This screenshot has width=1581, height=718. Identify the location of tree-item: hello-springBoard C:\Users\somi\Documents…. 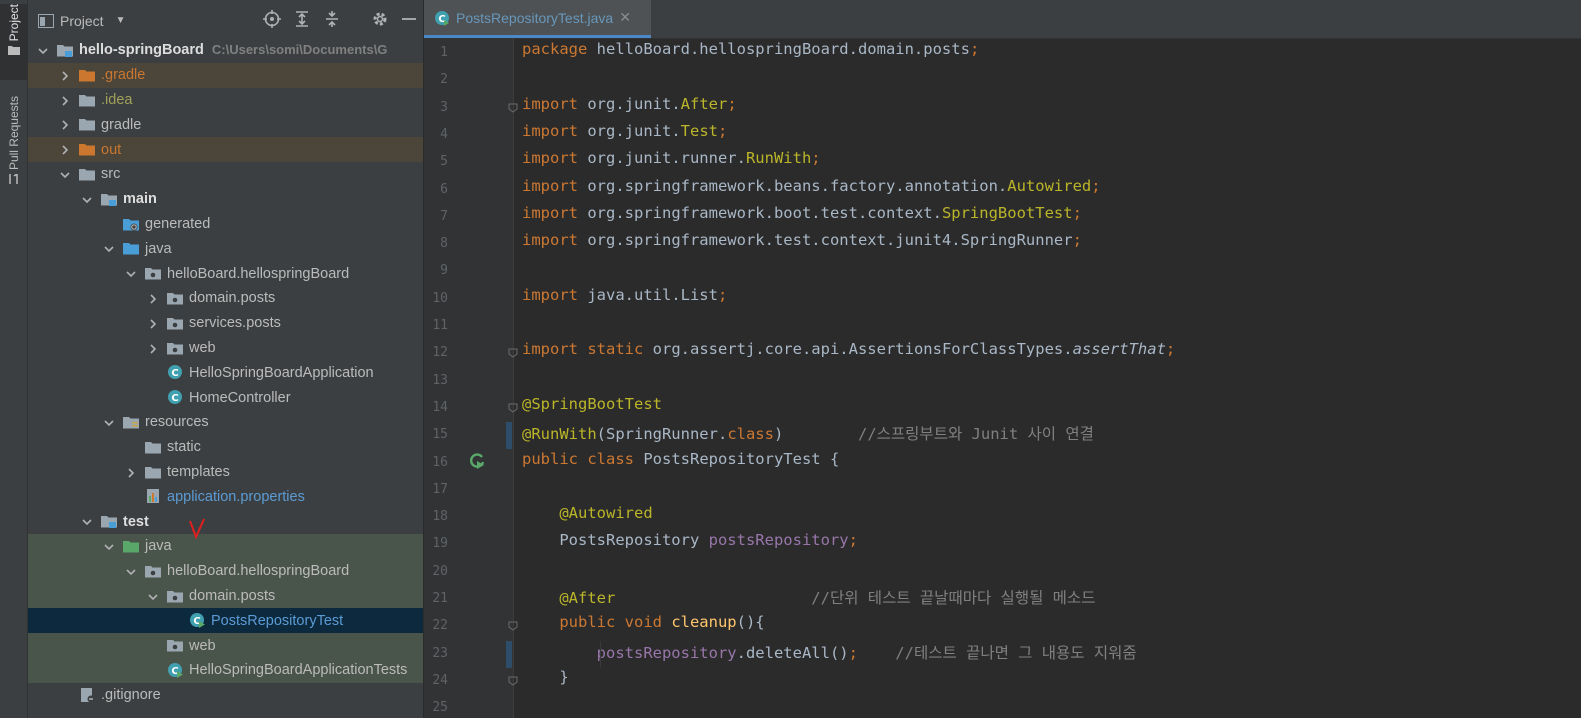
(225, 50).